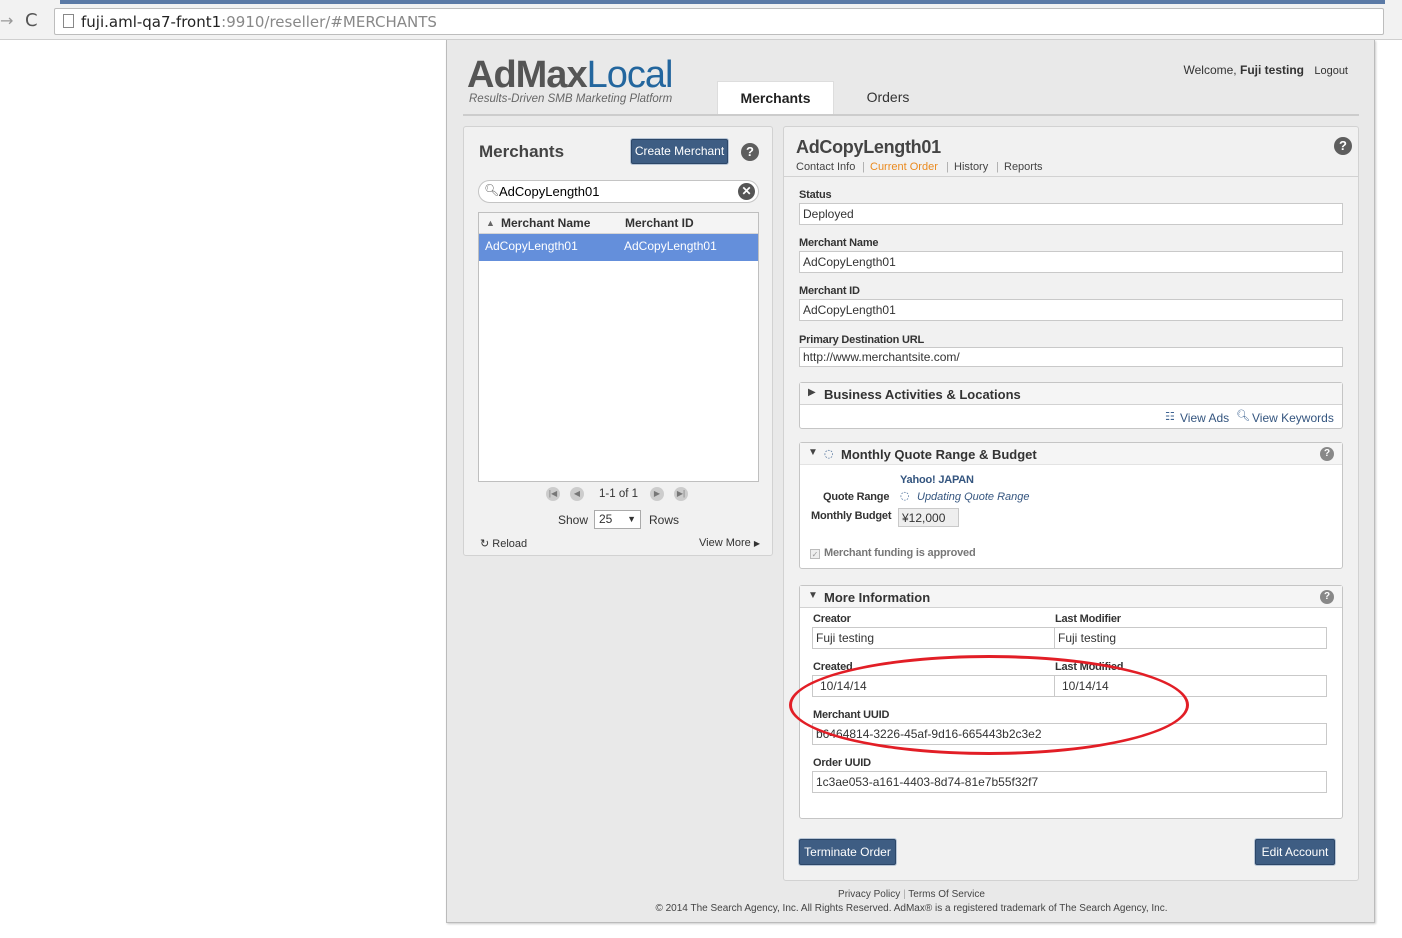 The height and width of the screenshot is (938, 1402). What do you see at coordinates (933, 638) in the screenshot?
I see `creator-field: Fuji testing` at bounding box center [933, 638].